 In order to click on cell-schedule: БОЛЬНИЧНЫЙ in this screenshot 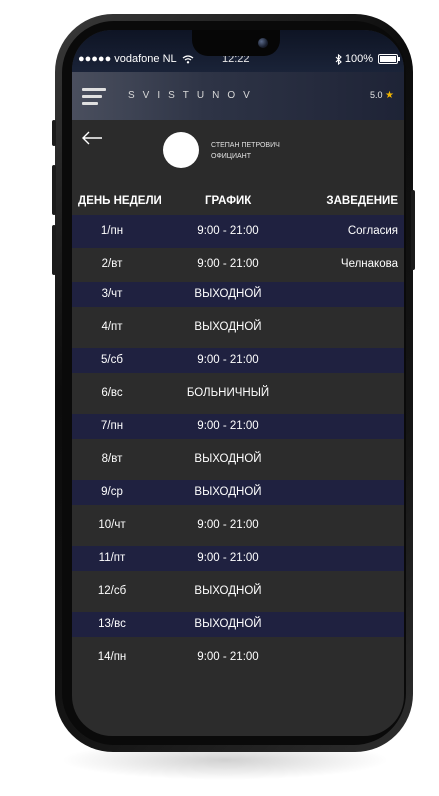, I will do `click(228, 393)`.